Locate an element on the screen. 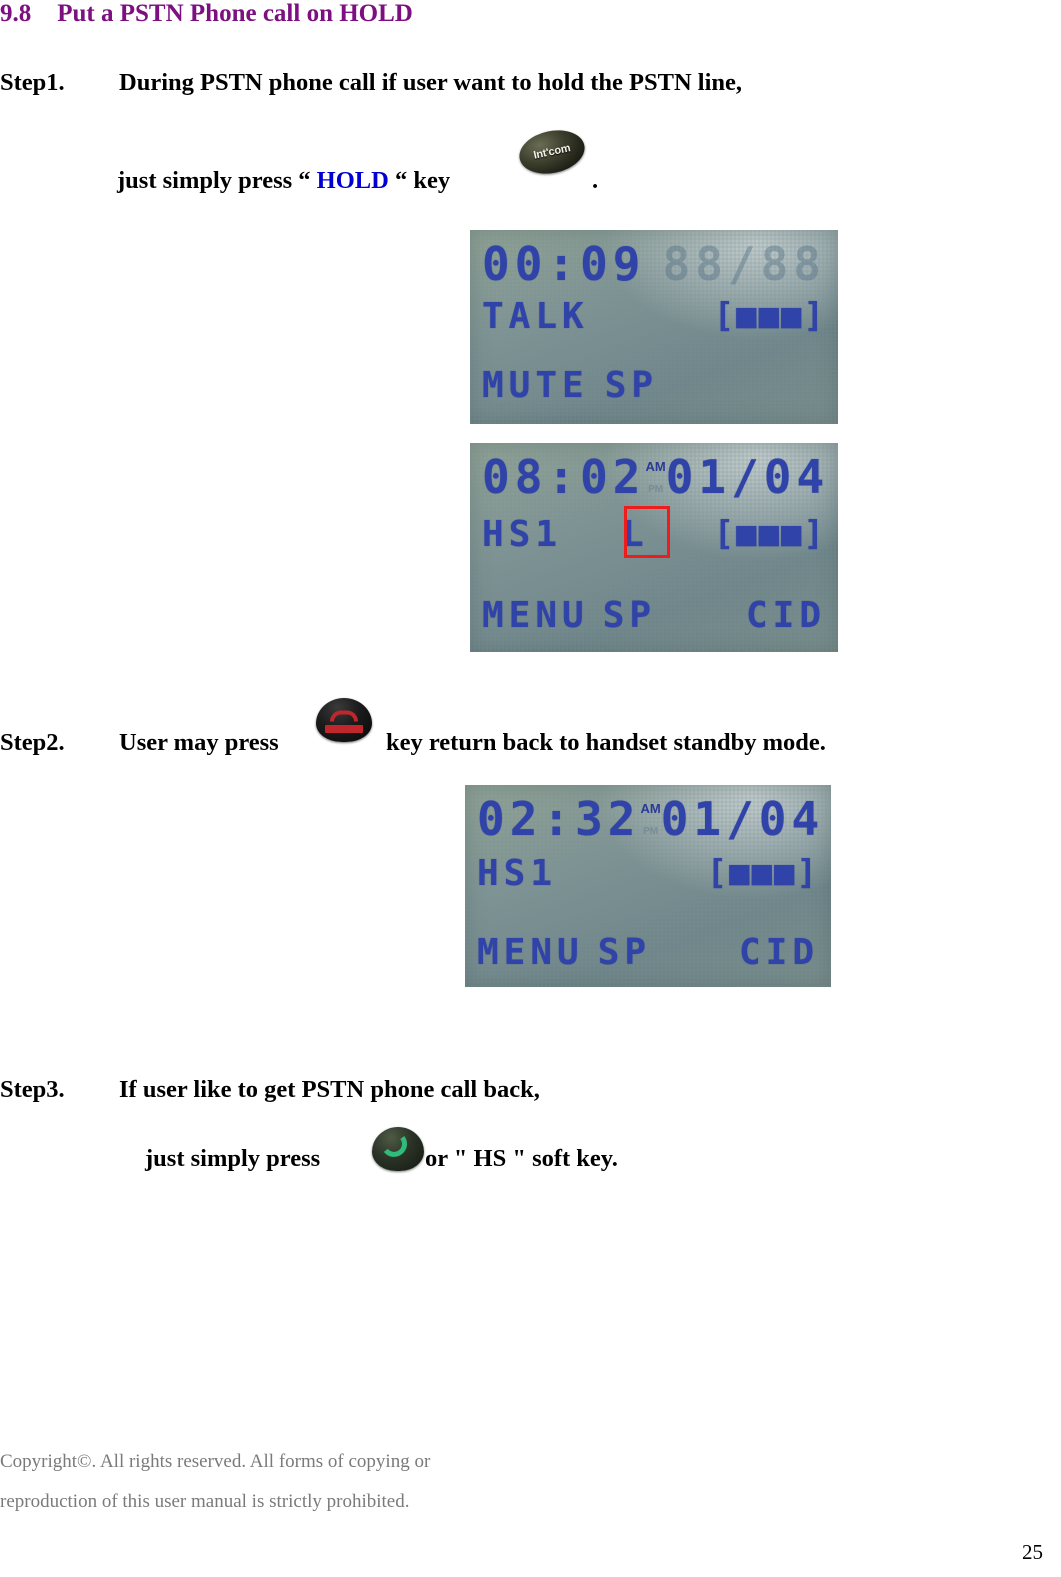 Image resolution: width=1061 pixels, height=1577 pixels. lcd2-softkey-right: CID is located at coordinates (785, 615).